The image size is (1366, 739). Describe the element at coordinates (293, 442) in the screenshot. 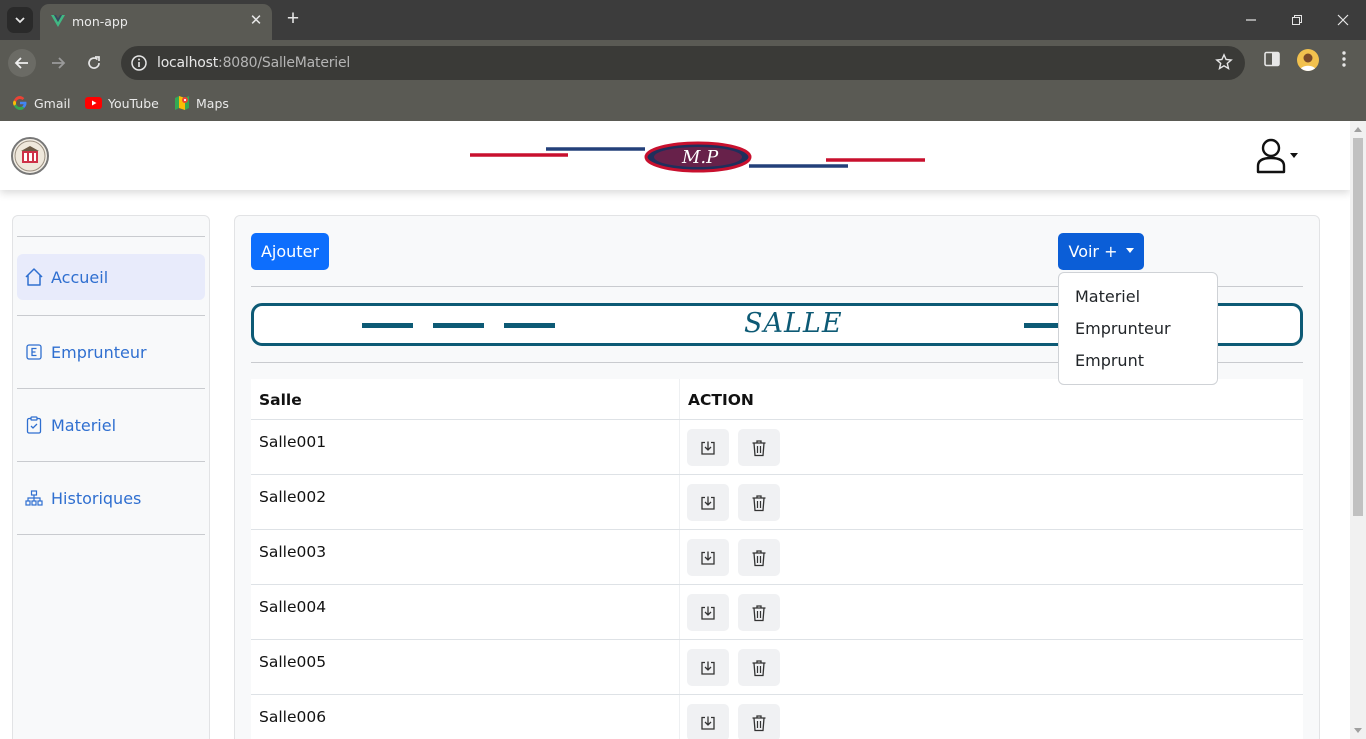

I see `salle-name-cell: Salle001` at that location.